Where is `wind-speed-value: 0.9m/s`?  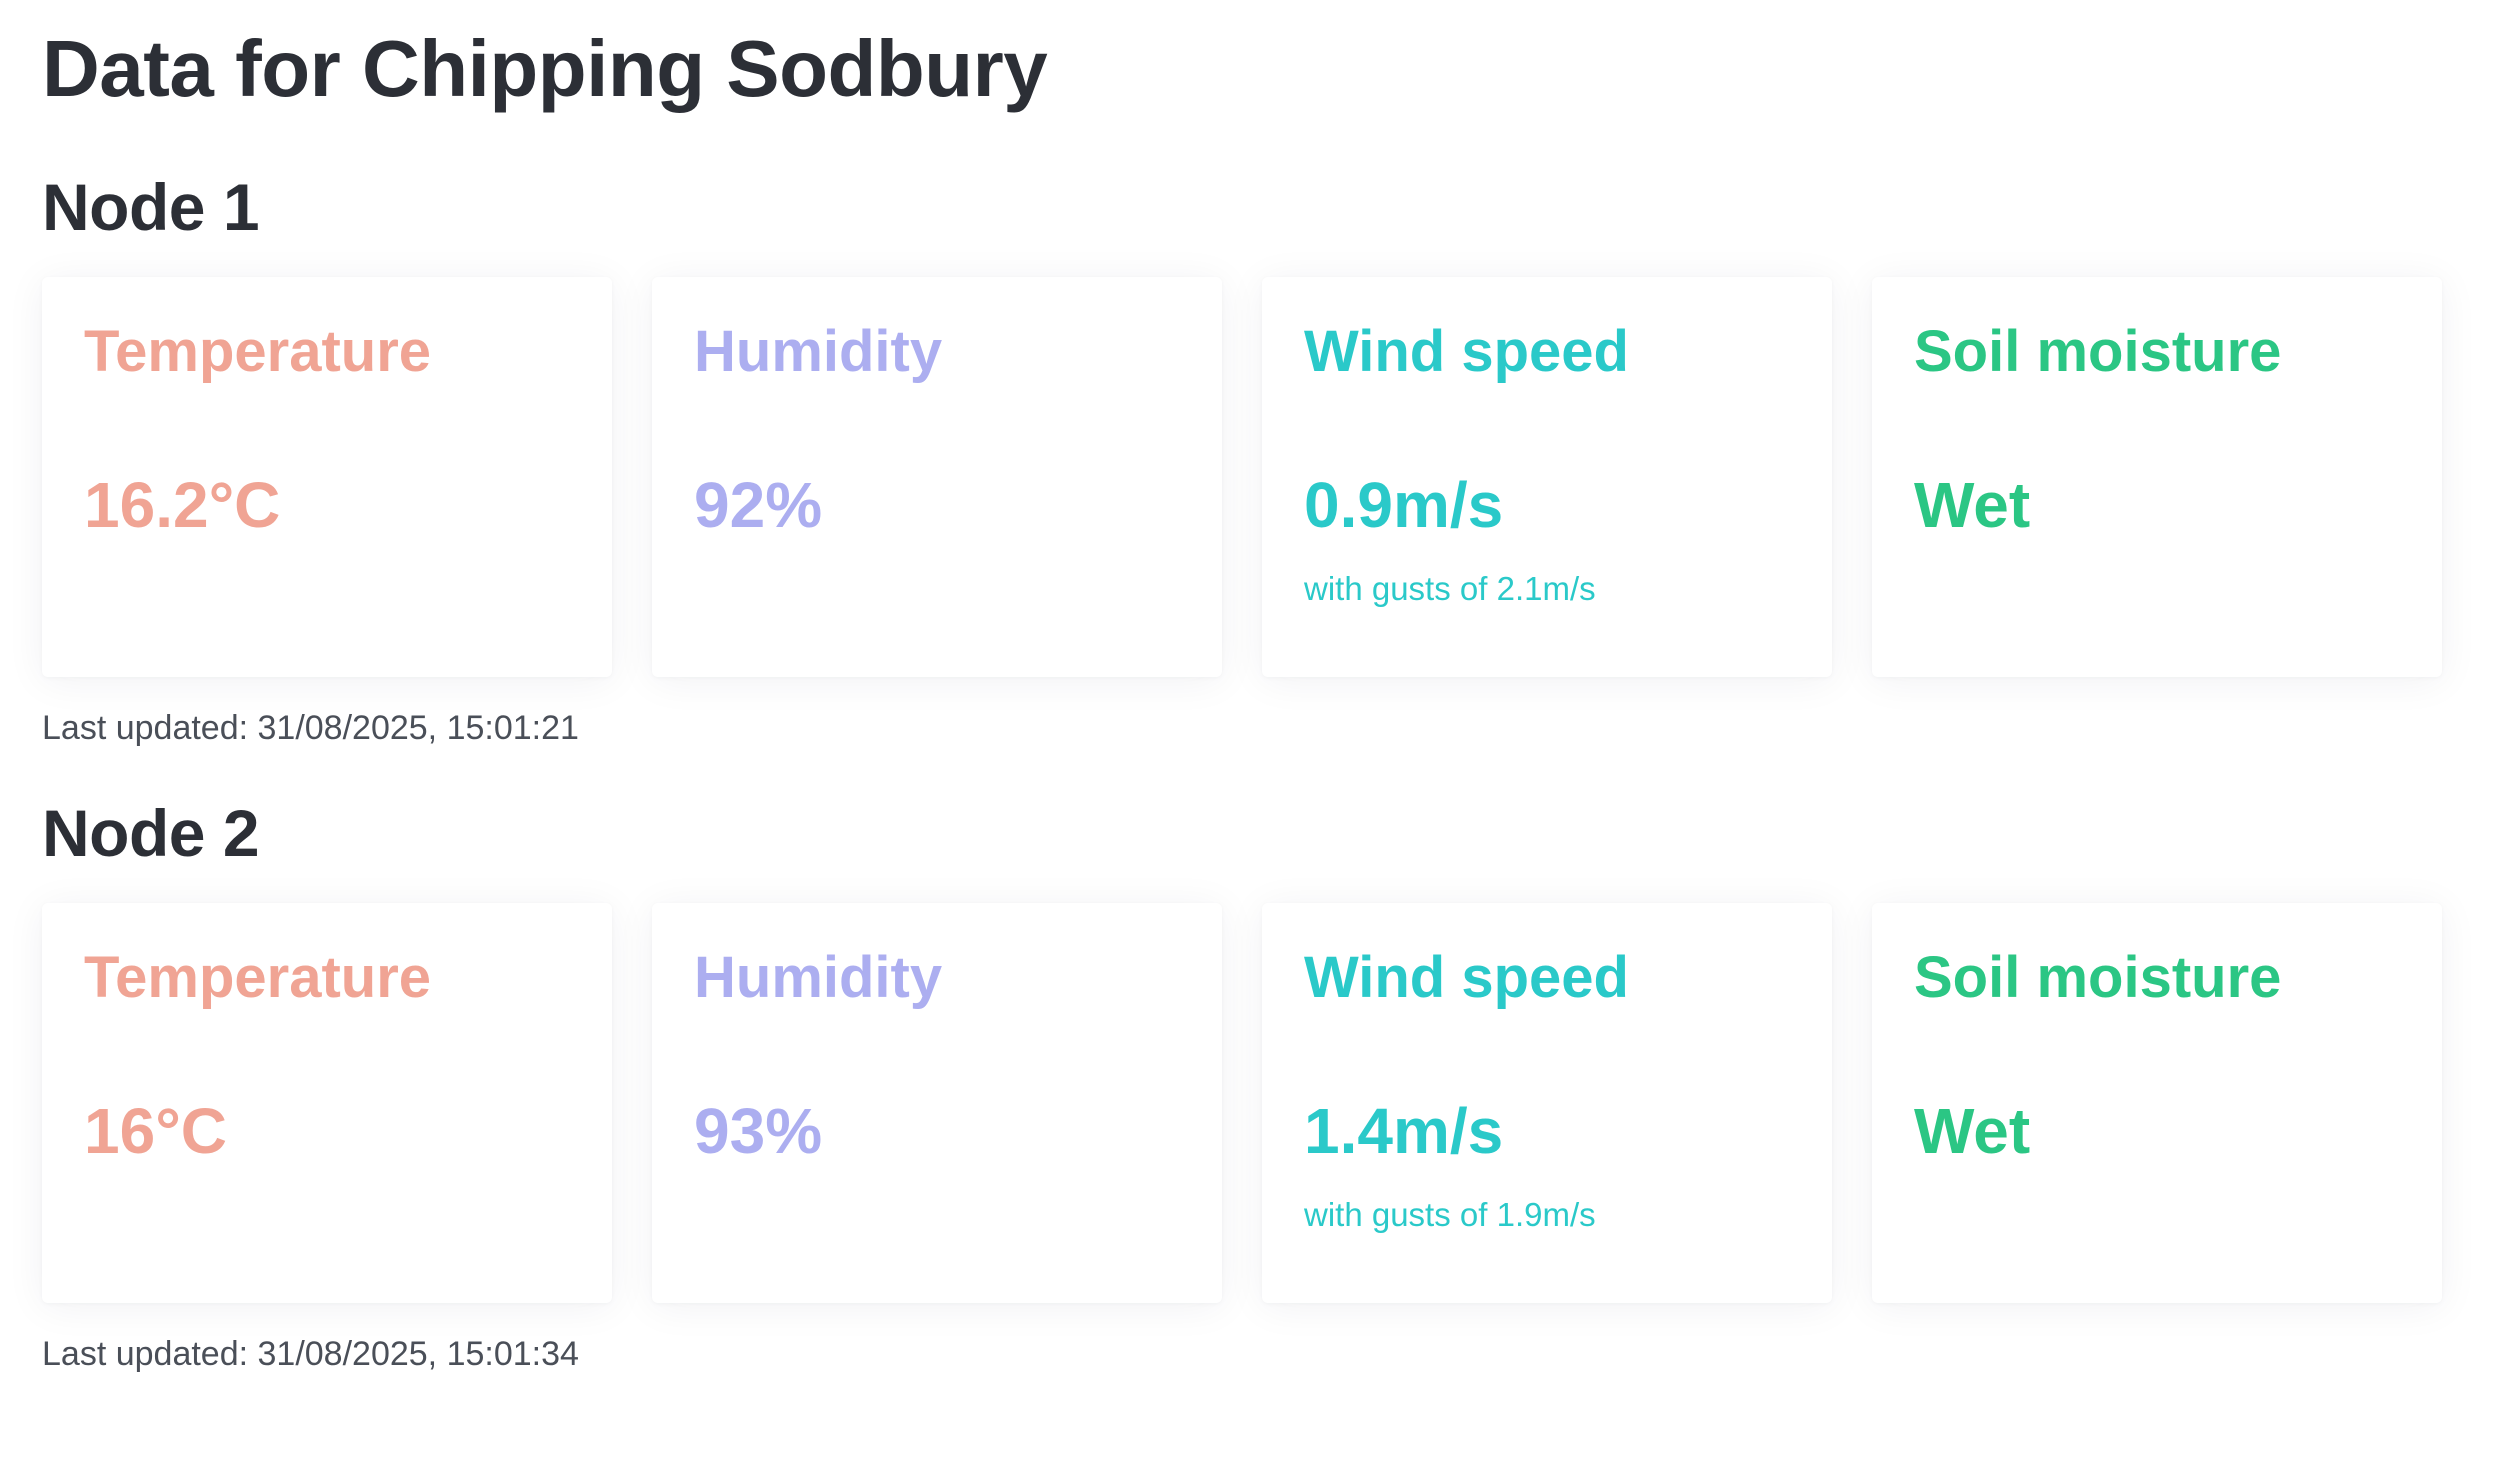
wind-speed-value: 0.9m/s is located at coordinates (1404, 505).